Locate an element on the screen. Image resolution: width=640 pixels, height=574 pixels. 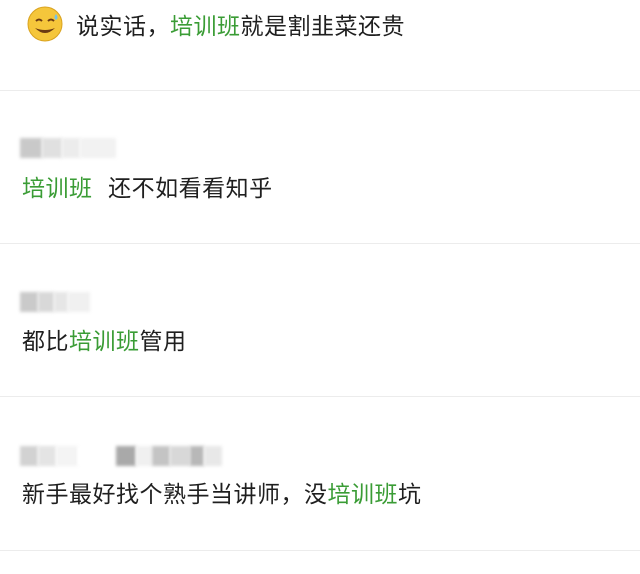
comment-segment: 还不如看看知乎 is located at coordinates (182, 189).